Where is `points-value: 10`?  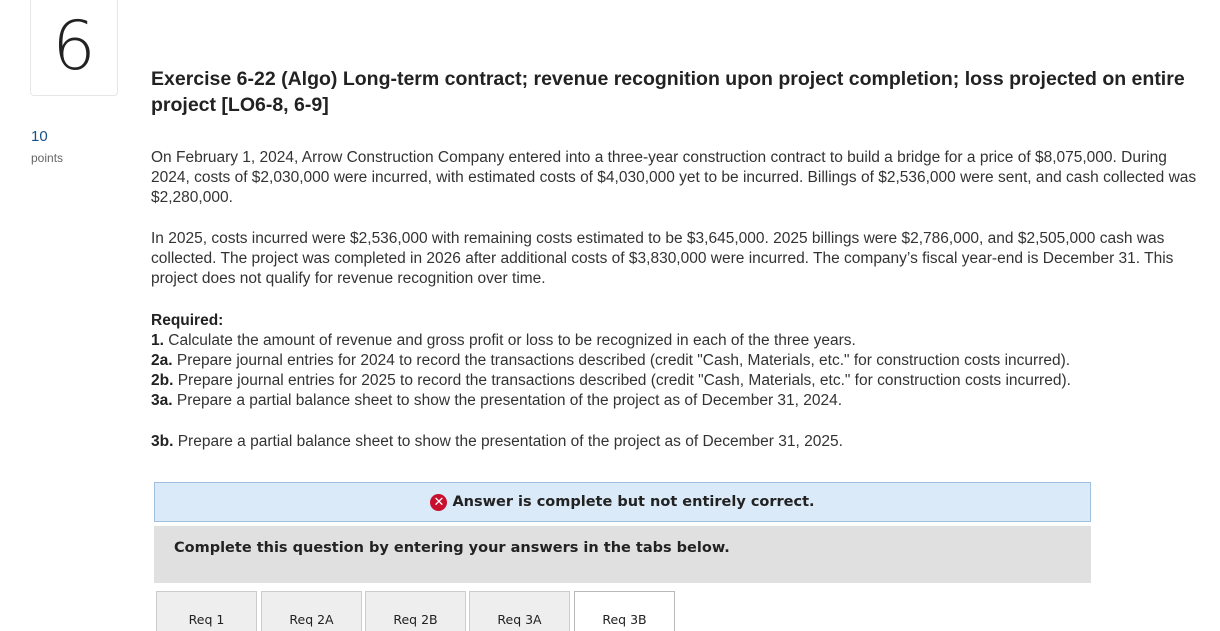 points-value: 10 is located at coordinates (39, 136).